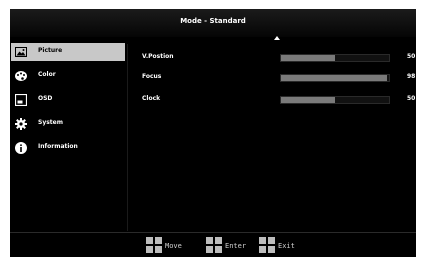  I want to click on enter-key-icon, so click(214, 245).